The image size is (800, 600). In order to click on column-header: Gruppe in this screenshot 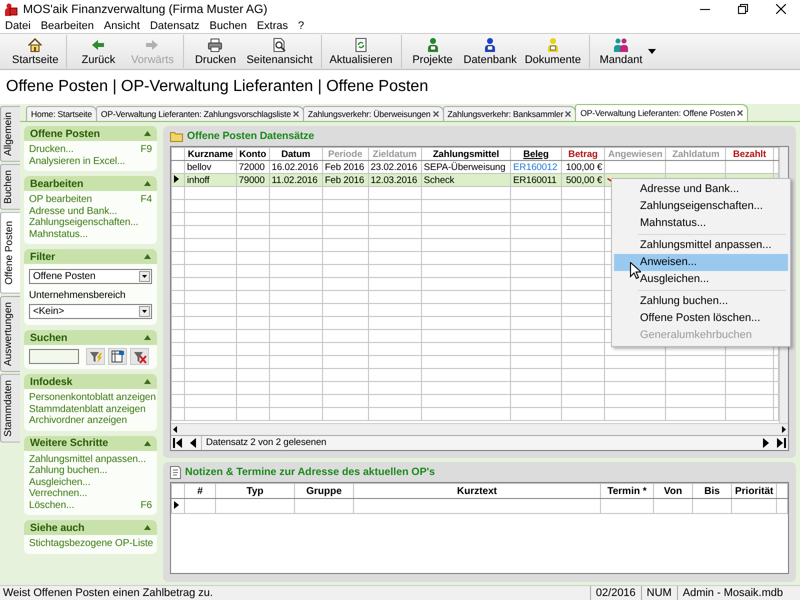, I will do `click(324, 491)`.